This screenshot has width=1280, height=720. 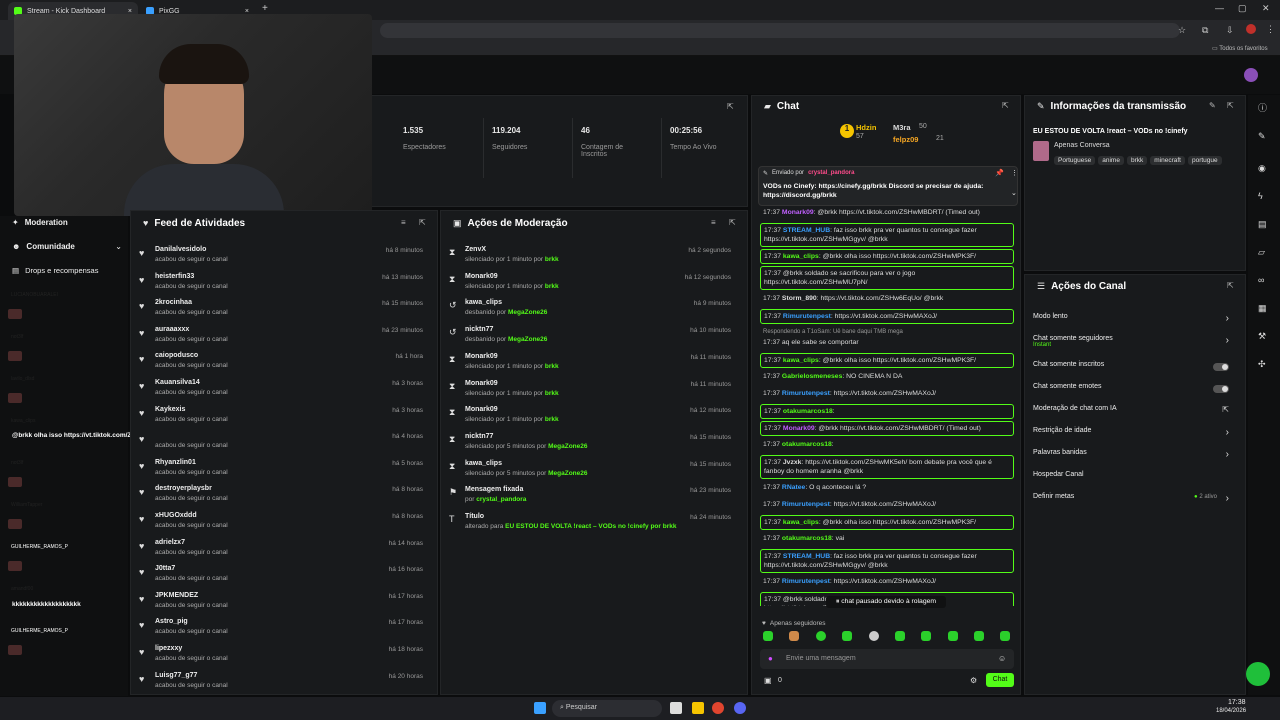 What do you see at coordinates (607, 708) in the screenshot?
I see `taskbar-search: ⌕ Pesquisar` at bounding box center [607, 708].